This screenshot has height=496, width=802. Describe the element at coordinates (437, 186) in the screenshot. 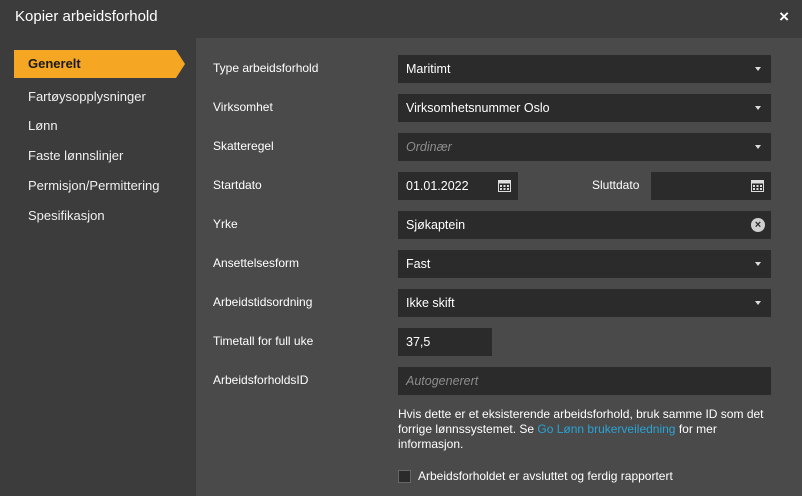

I see `startdato-value: 01.01.2022` at that location.